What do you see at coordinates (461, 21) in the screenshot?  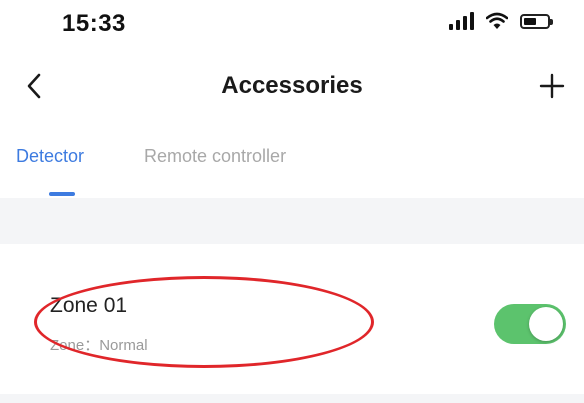 I see `signal-icon` at bounding box center [461, 21].